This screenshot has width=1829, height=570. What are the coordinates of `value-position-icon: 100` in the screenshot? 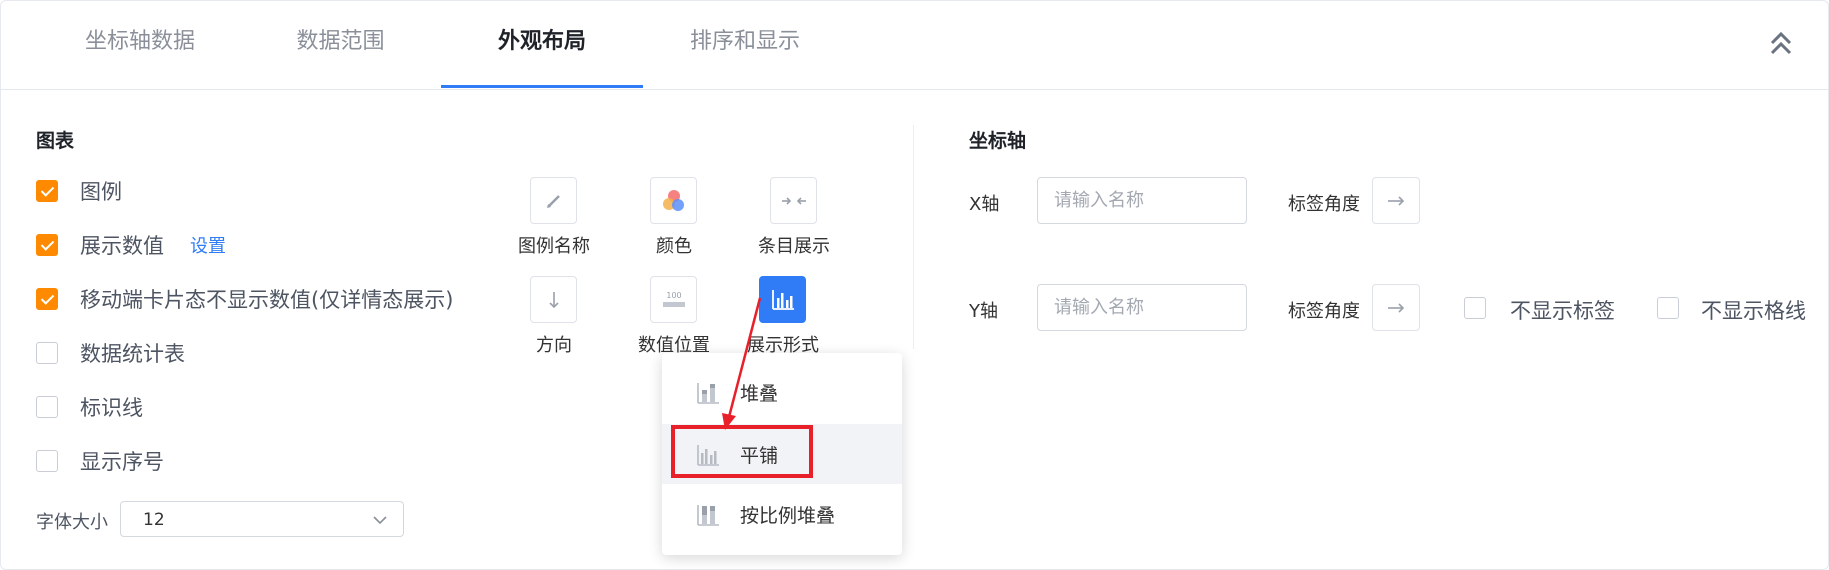 It's located at (673, 299).